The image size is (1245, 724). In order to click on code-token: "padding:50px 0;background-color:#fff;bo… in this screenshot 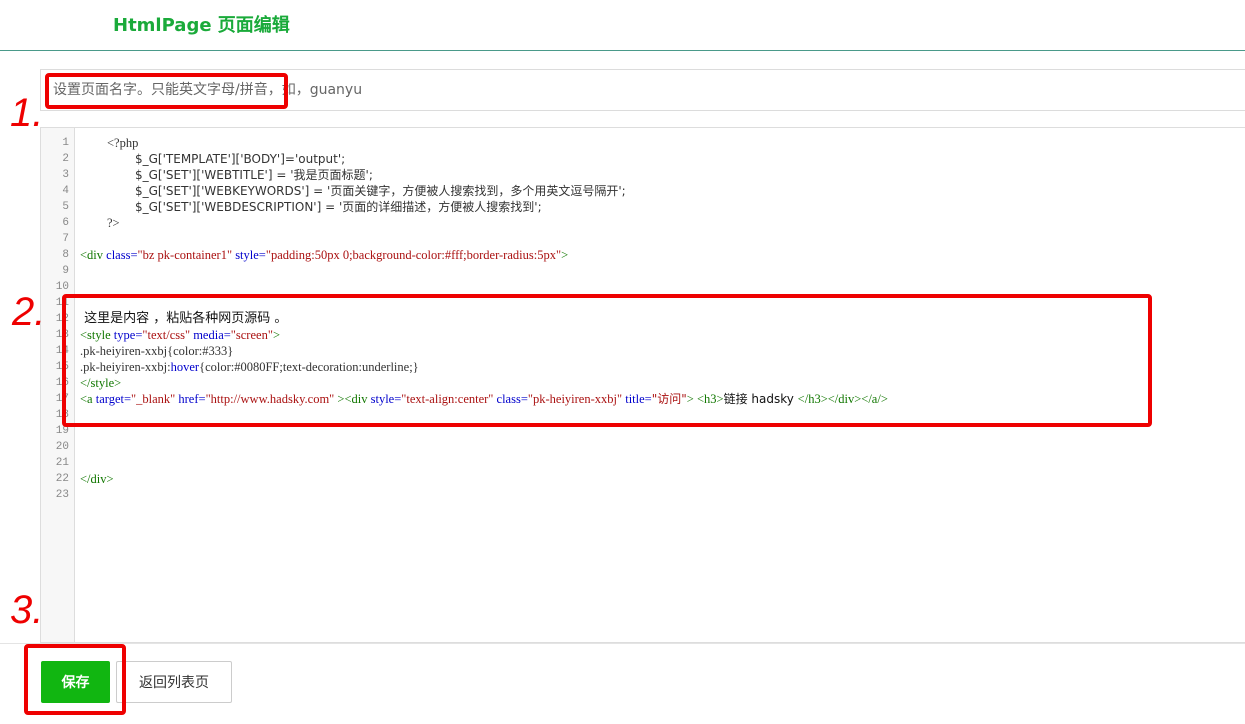, I will do `click(413, 255)`.